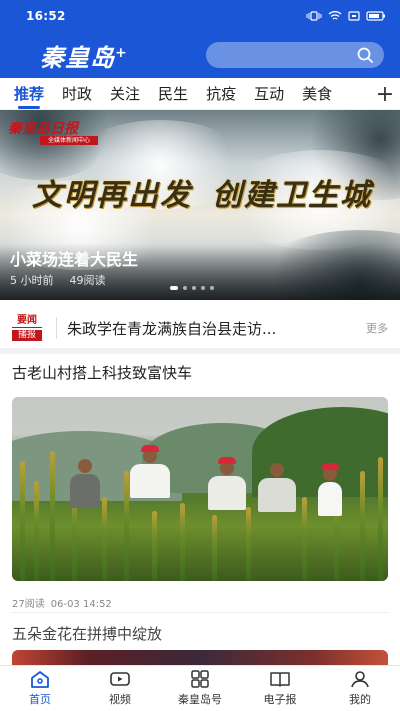 The image size is (400, 711). Describe the element at coordinates (87, 280) in the screenshot. I see `banner-reads: 49阅读` at that location.